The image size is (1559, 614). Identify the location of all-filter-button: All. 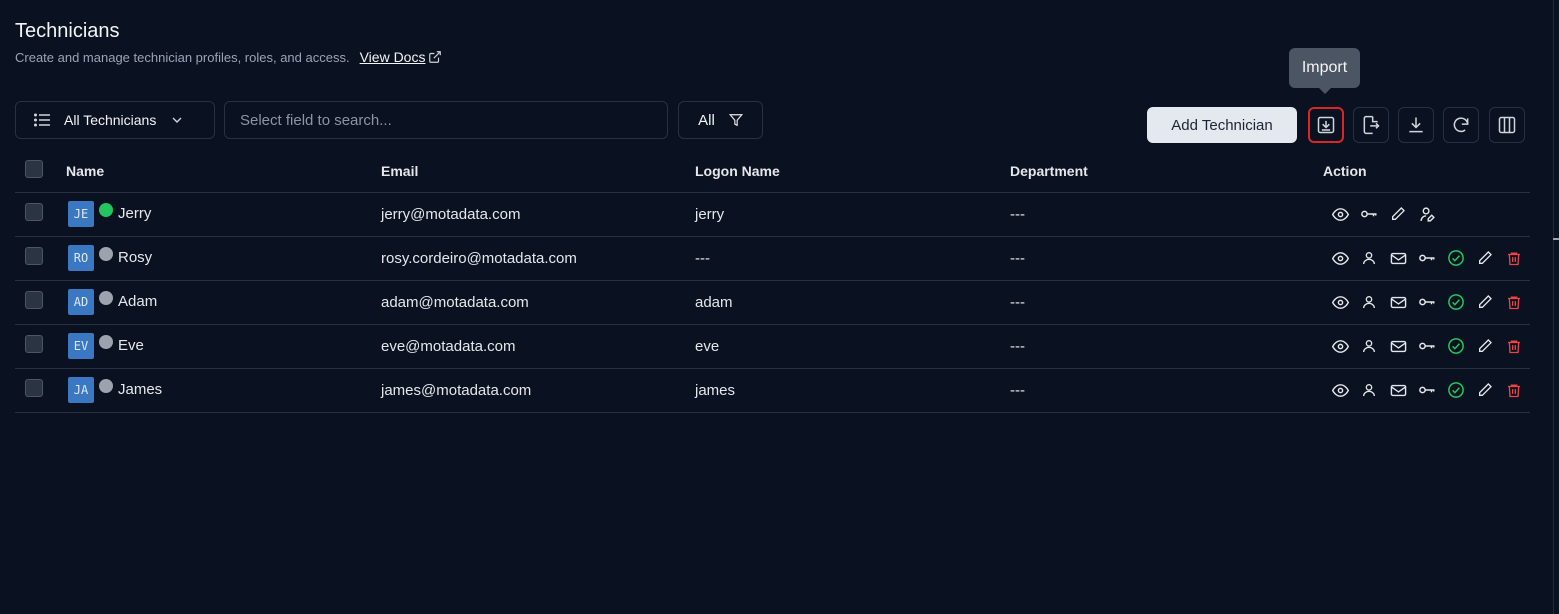
(720, 120).